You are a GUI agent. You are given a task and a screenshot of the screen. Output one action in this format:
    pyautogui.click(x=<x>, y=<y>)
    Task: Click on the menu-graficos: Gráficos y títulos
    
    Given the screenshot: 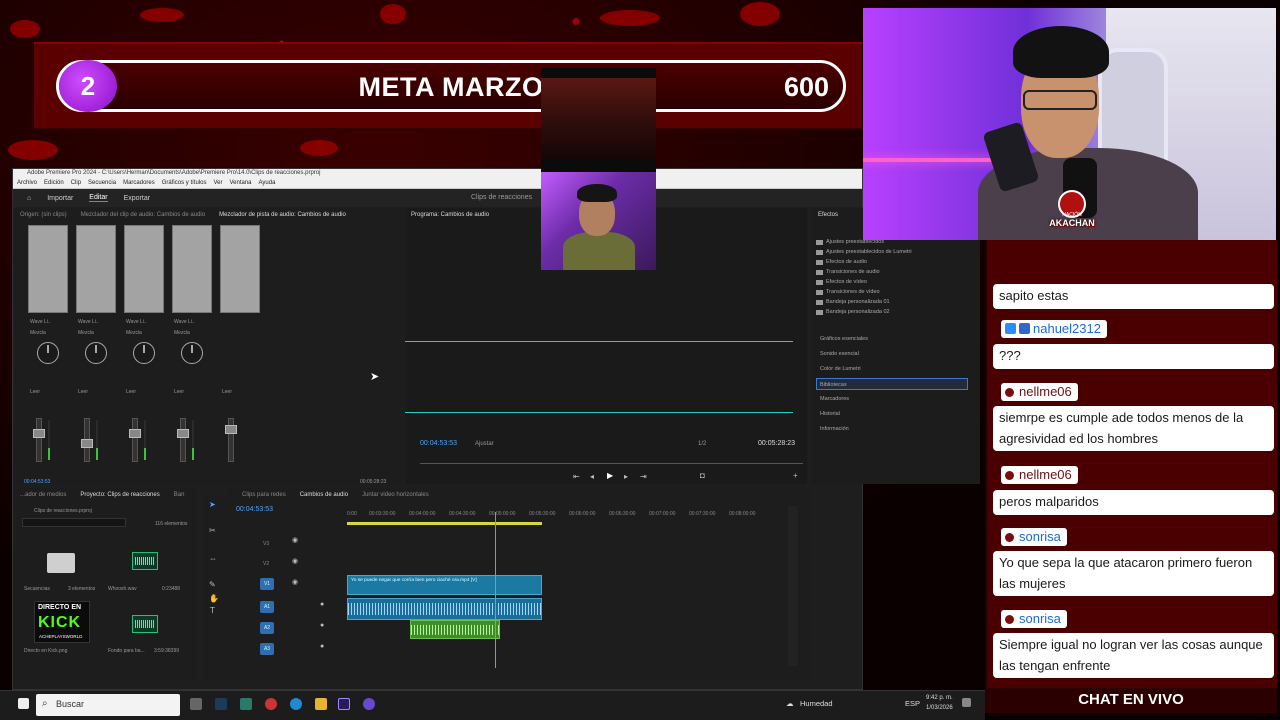 What is the action you would take?
    pyautogui.click(x=184, y=183)
    